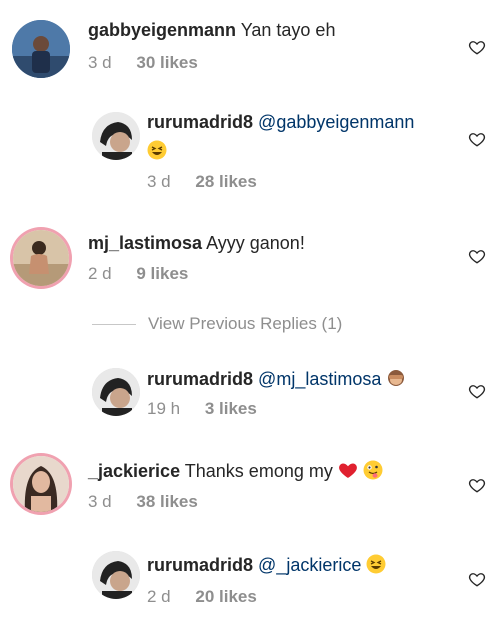  I want to click on see-no-evil-monkey-emoji-icon, so click(396, 378).